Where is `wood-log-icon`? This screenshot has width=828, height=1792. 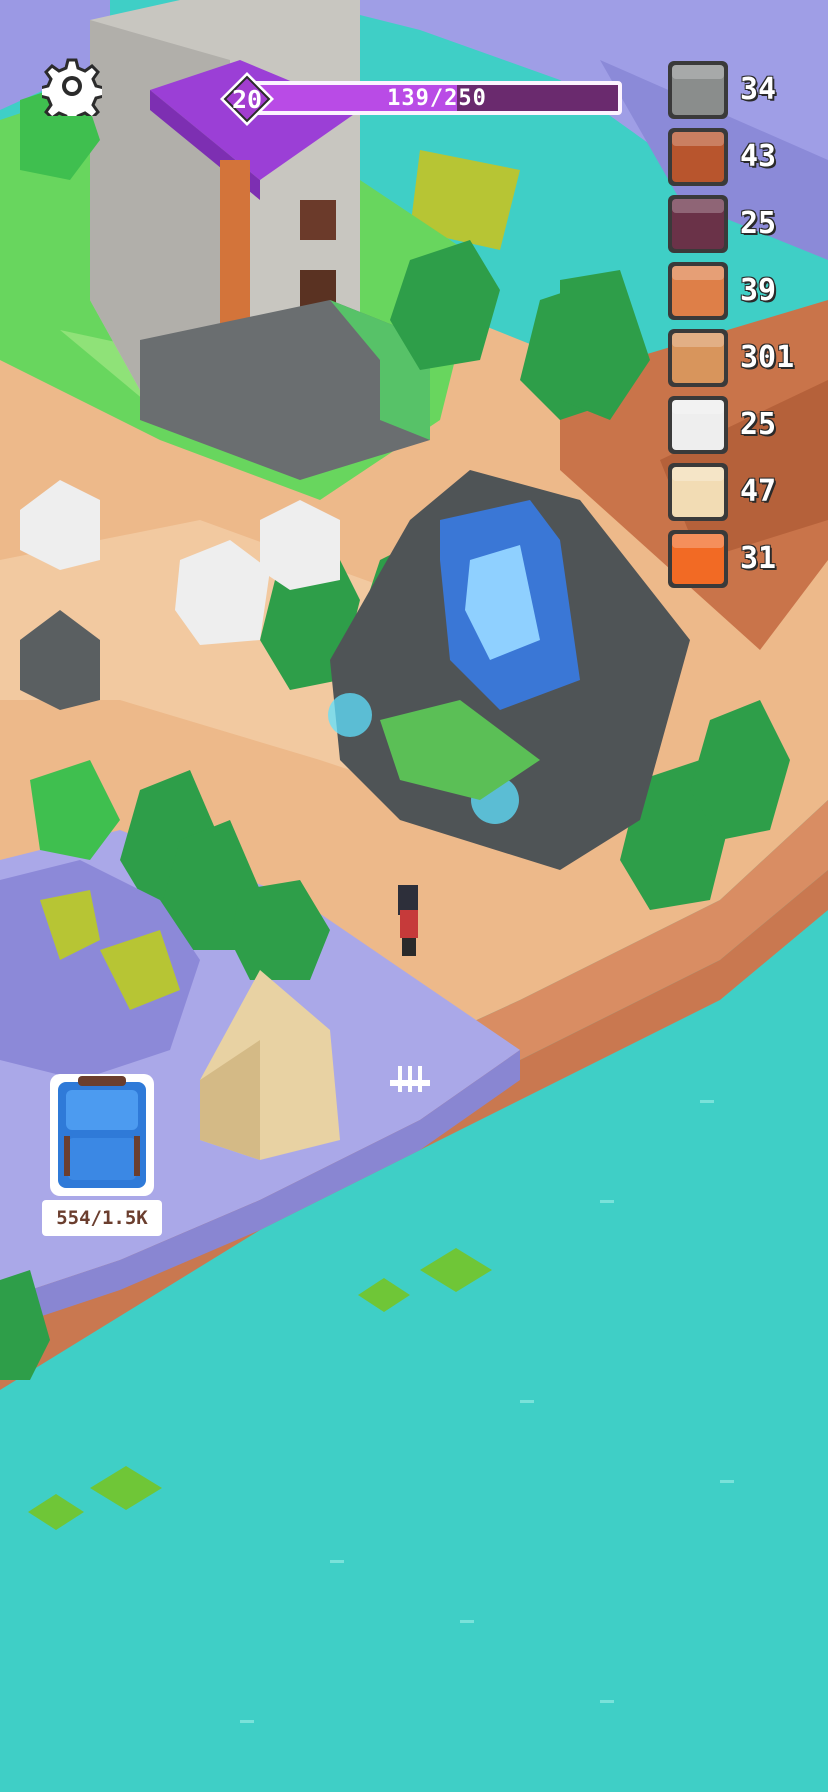
wood-log-icon is located at coordinates (698, 156).